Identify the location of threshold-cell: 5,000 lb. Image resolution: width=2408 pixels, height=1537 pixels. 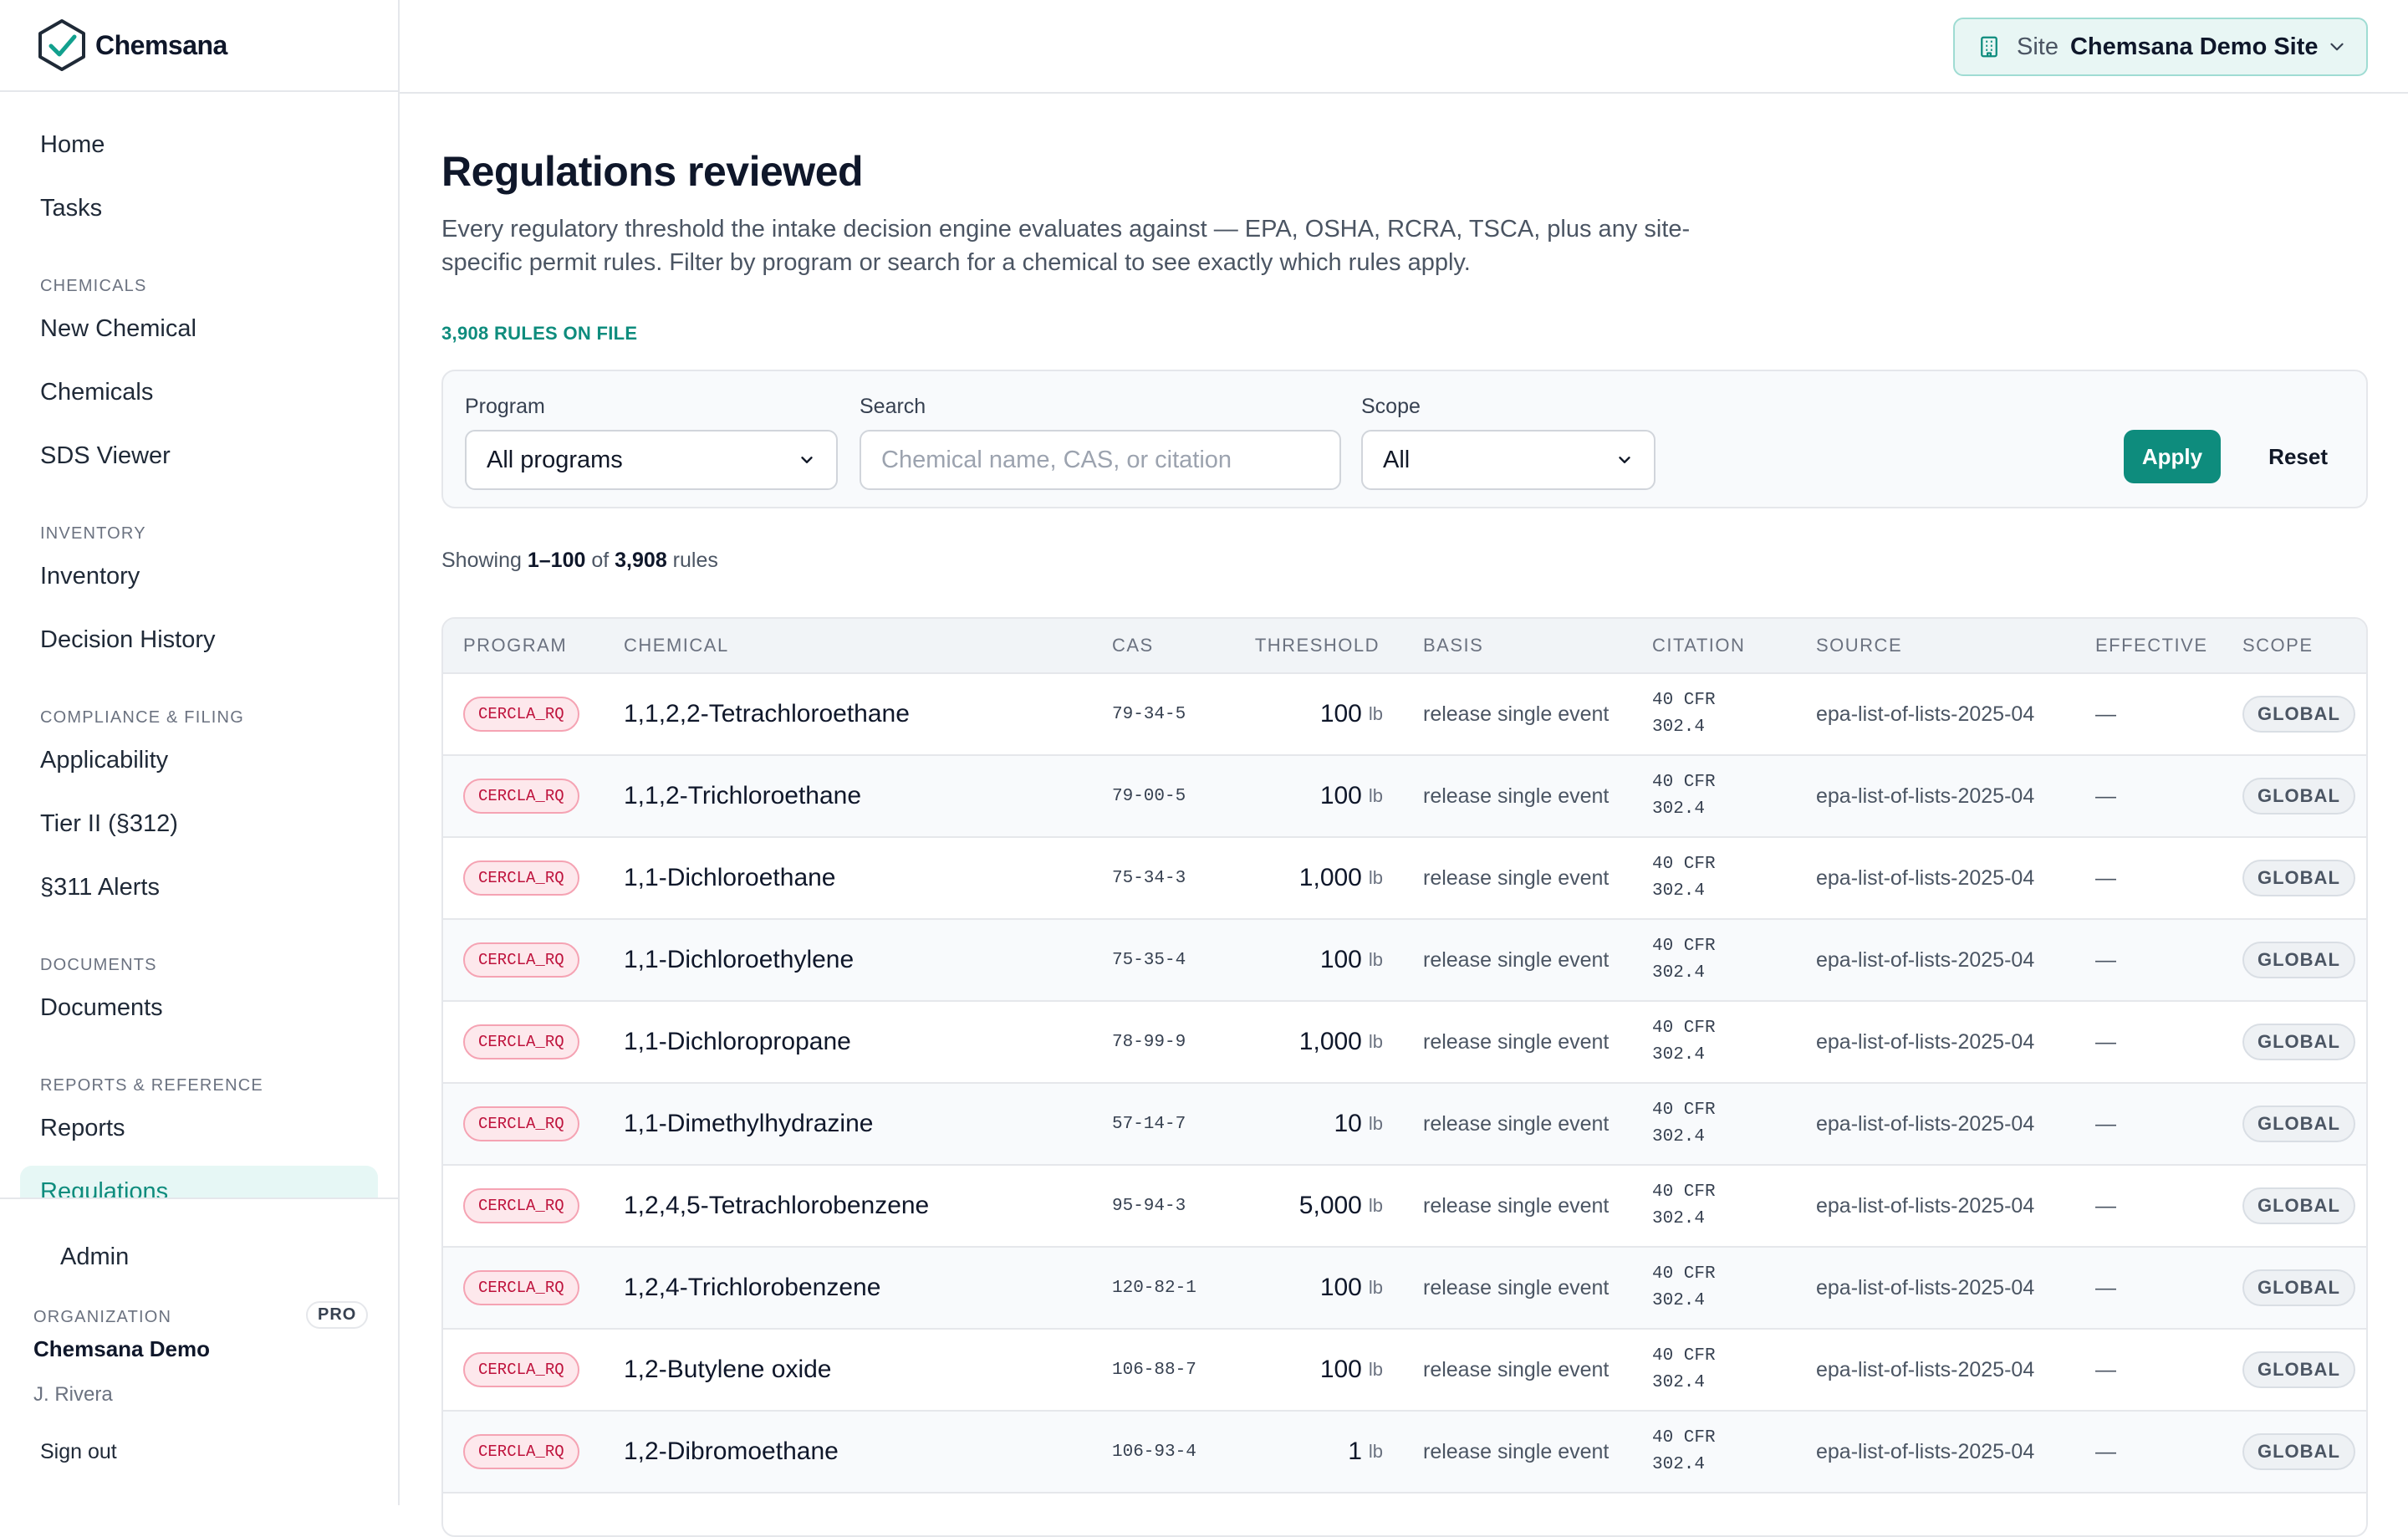
(1315, 1206).